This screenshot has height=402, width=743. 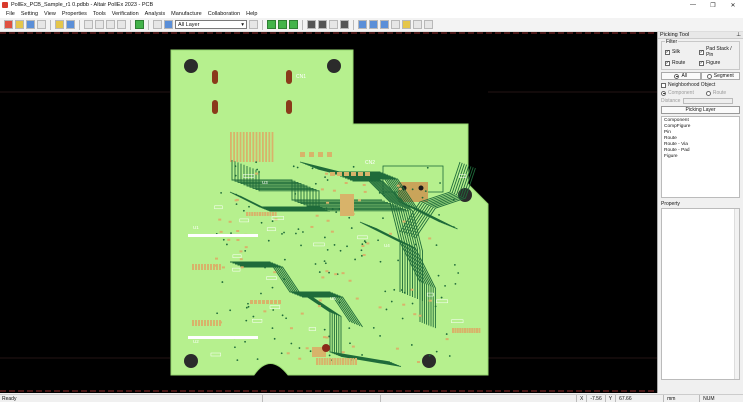 I want to click on filter-silk-checkbox: ✓ Silk, so click(x=682, y=52).